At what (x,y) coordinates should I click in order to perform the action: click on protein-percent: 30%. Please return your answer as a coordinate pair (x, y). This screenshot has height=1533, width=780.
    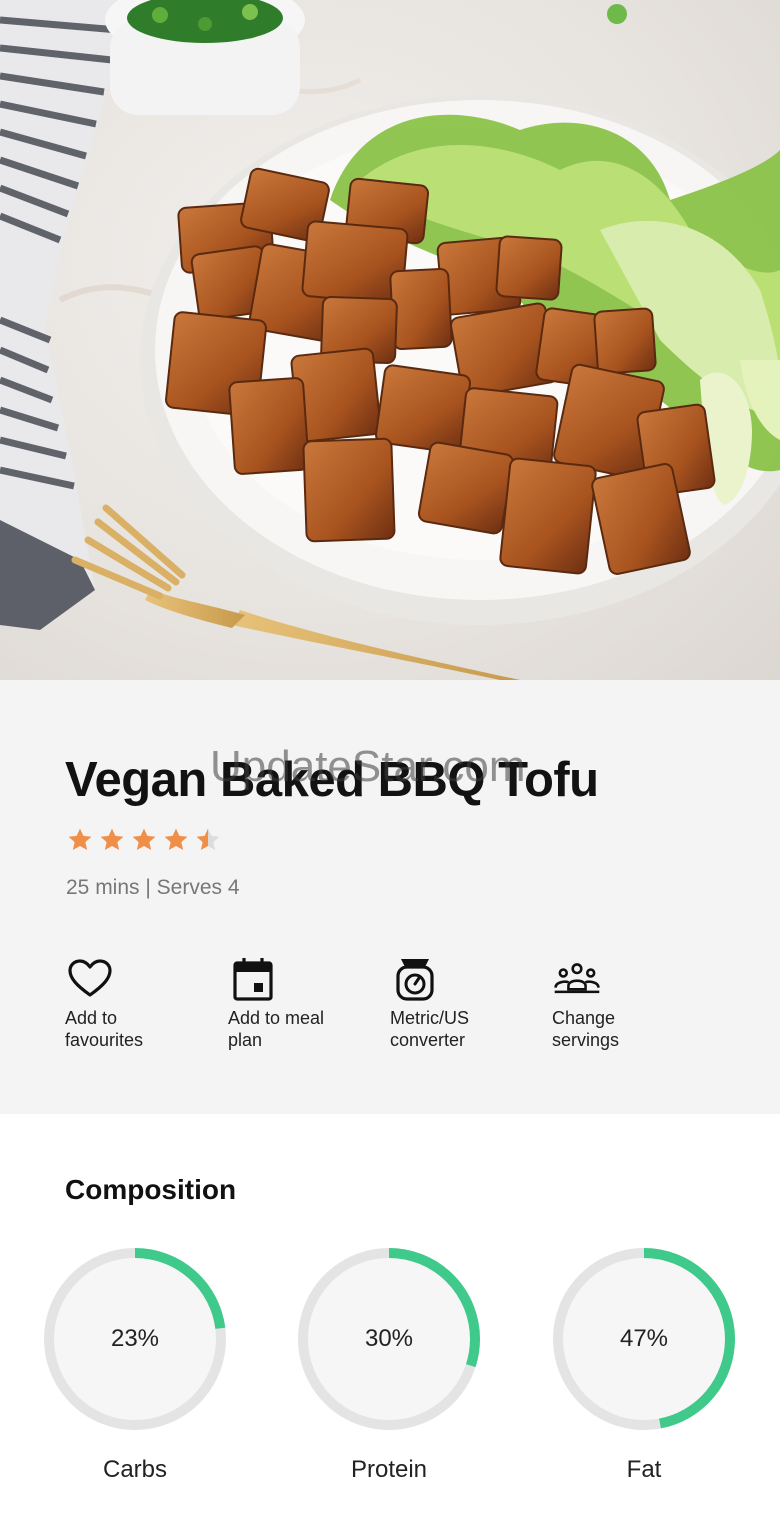
    Looking at the image, I should click on (389, 1338).